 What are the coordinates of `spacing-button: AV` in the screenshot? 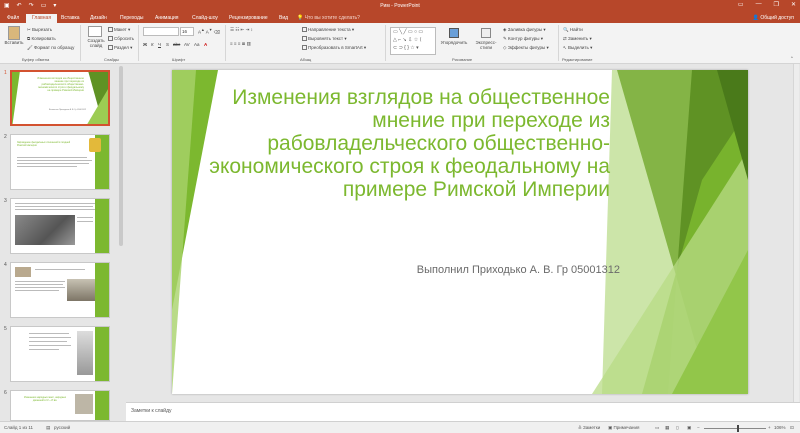 It's located at (187, 44).